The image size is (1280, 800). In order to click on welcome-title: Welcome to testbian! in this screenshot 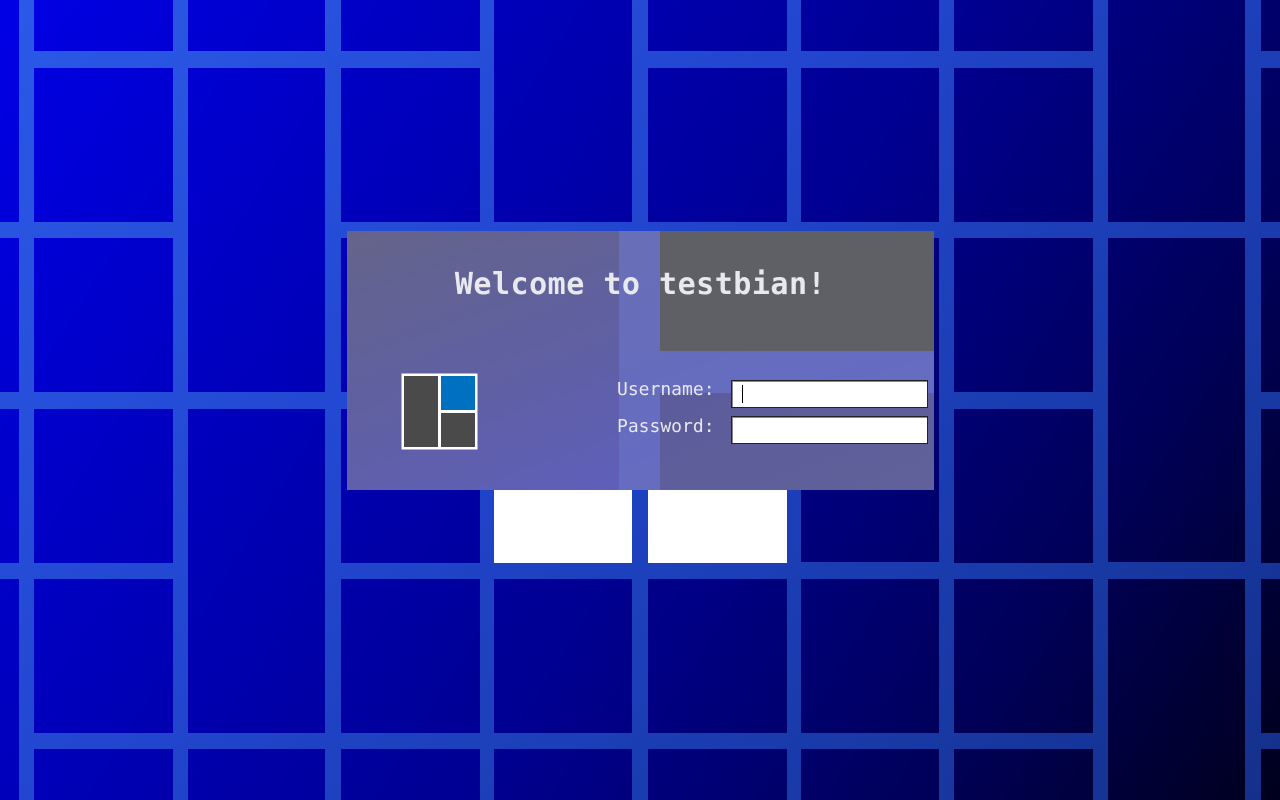, I will do `click(640, 284)`.